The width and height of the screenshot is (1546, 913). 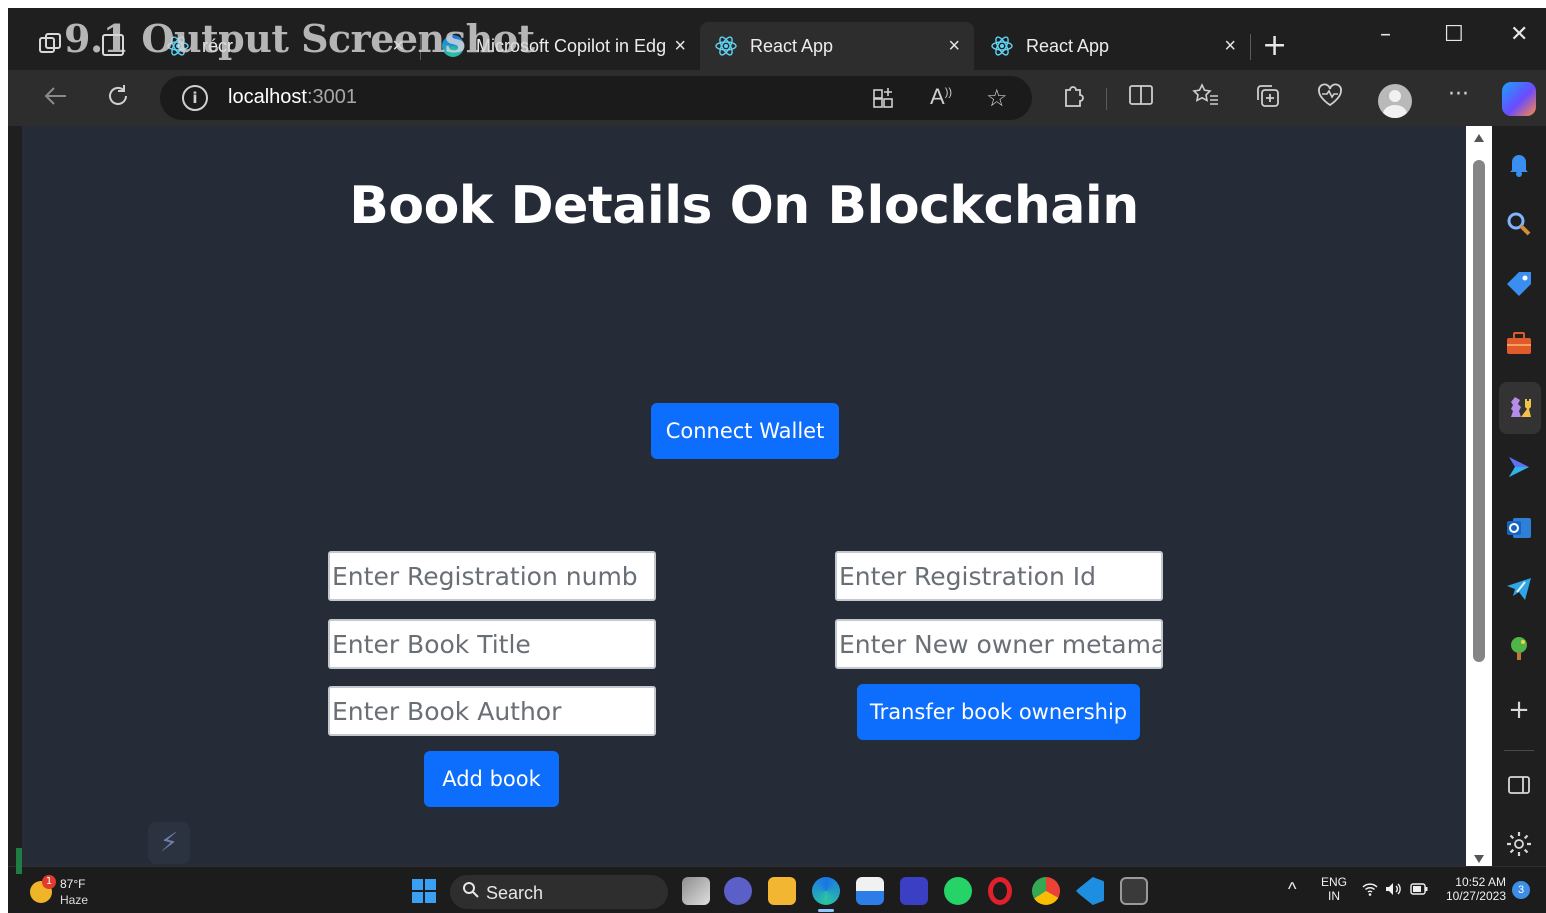 What do you see at coordinates (870, 891) in the screenshot?
I see `microsoft-store-icon` at bounding box center [870, 891].